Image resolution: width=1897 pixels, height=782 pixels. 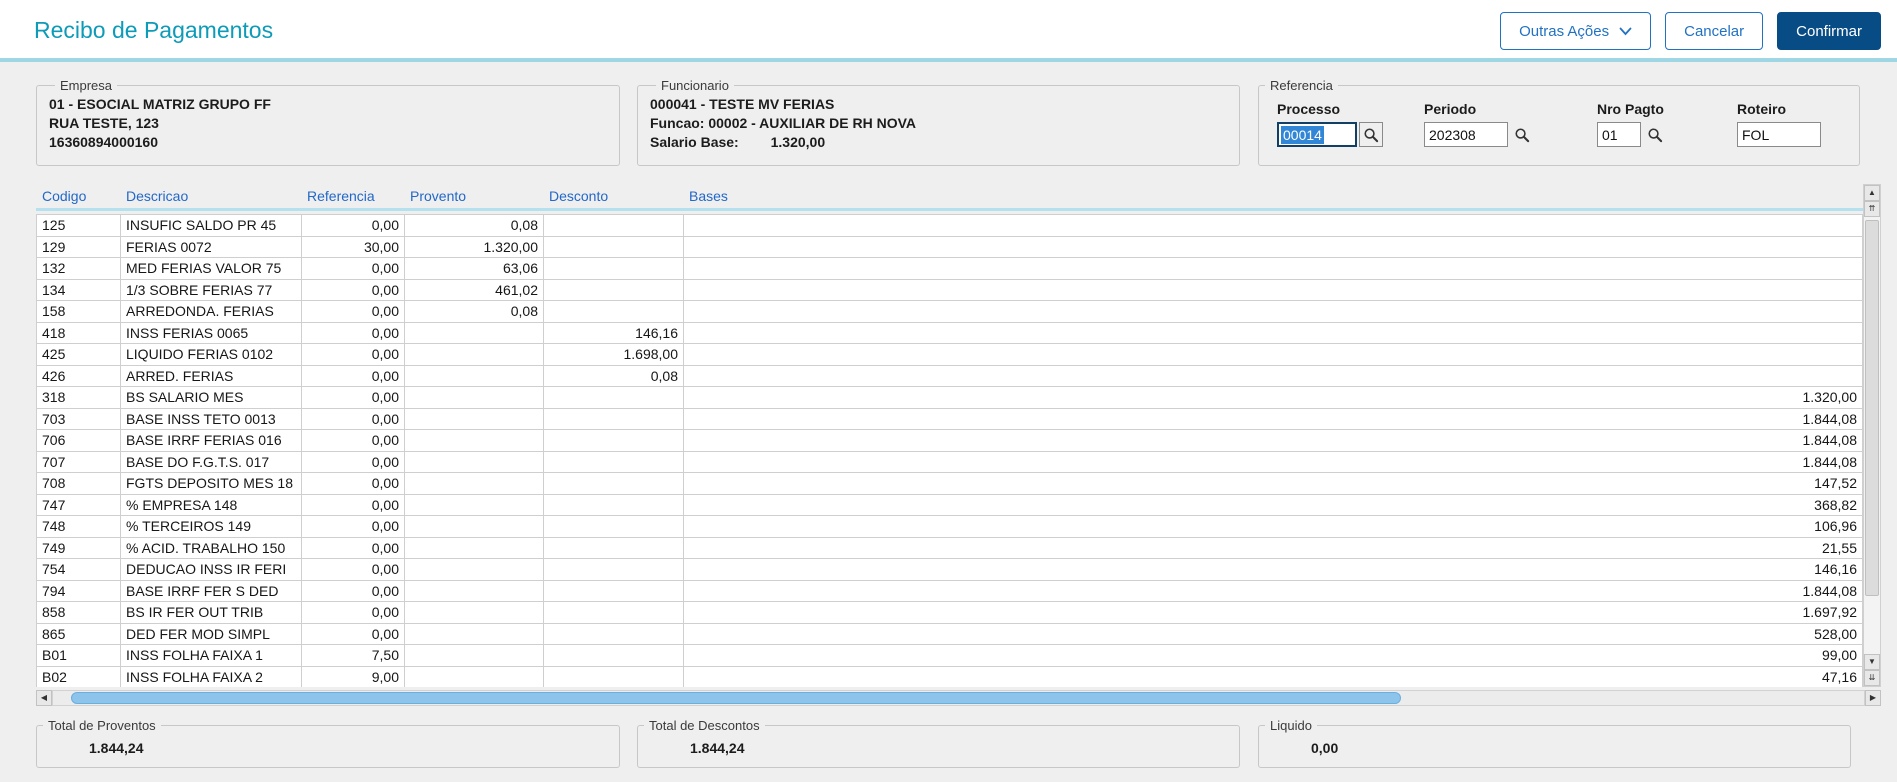 What do you see at coordinates (211, 570) in the screenshot?
I see `cell-descricao: DEDUCAO INSS IR FERI` at bounding box center [211, 570].